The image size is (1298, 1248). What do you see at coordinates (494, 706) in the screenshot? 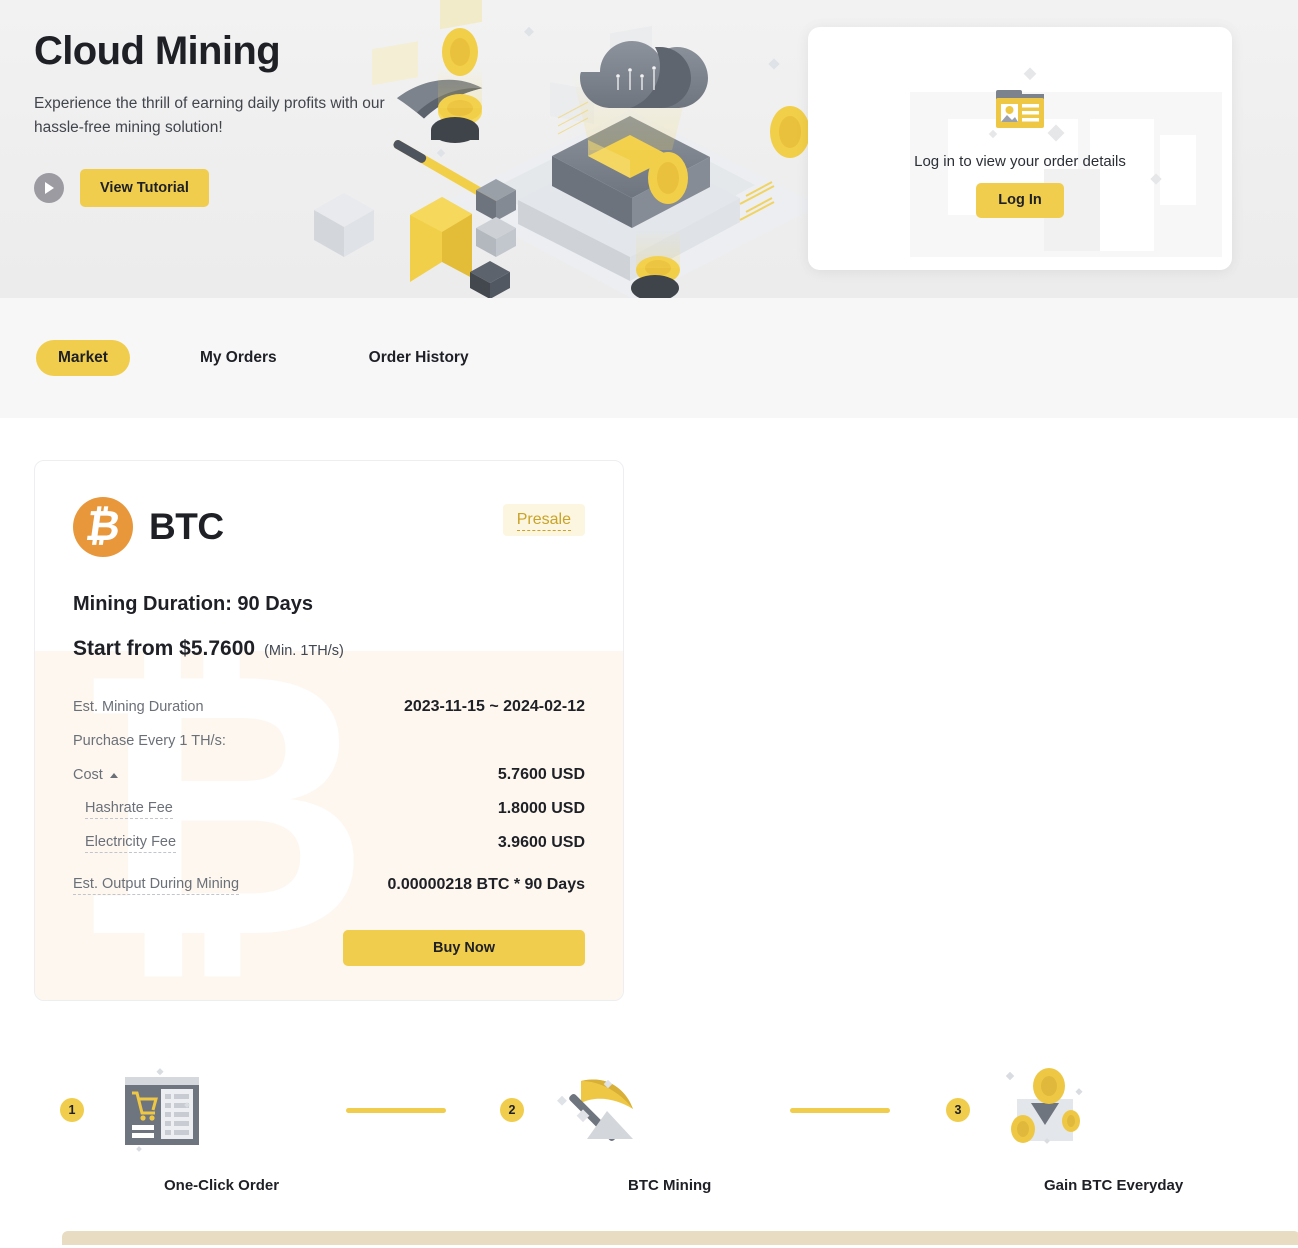
I see `row-value: 2023-11-15 ~ 2024-02-12` at bounding box center [494, 706].